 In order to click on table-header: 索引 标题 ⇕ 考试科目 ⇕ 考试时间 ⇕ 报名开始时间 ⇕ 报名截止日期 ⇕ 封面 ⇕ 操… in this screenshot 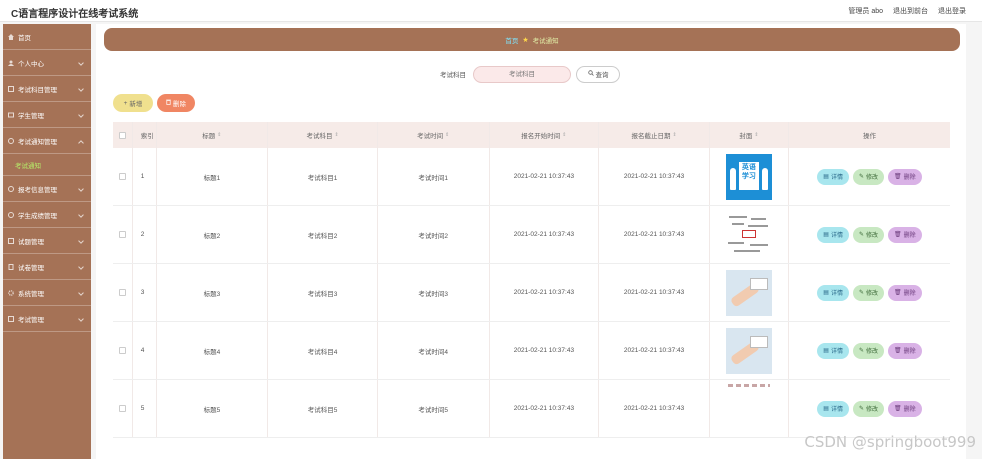, I will do `click(531, 135)`.